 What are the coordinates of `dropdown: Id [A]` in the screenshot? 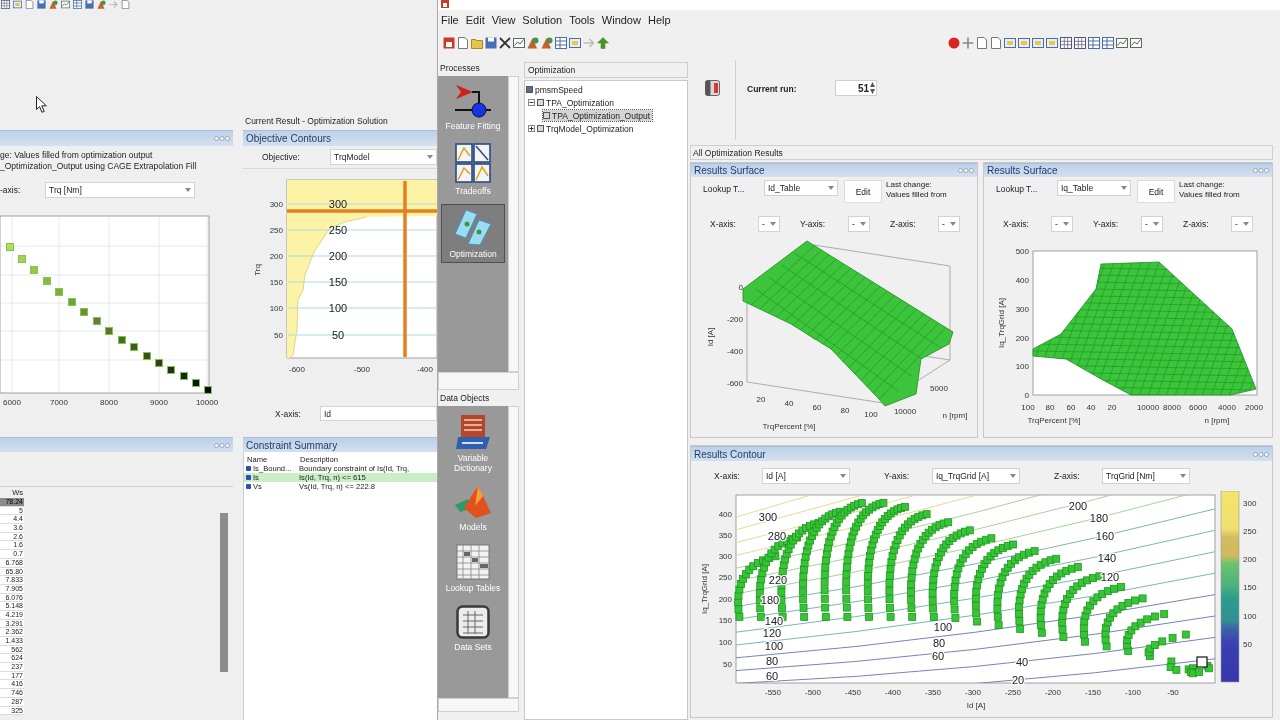 It's located at (806, 476).